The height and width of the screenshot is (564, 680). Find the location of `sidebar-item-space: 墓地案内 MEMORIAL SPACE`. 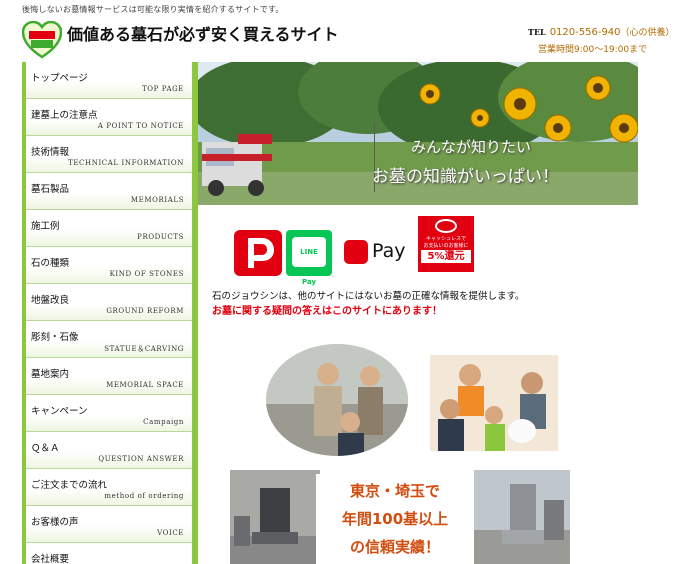

sidebar-item-space: 墓地案内 MEMORIAL SPACE is located at coordinates (109, 376).